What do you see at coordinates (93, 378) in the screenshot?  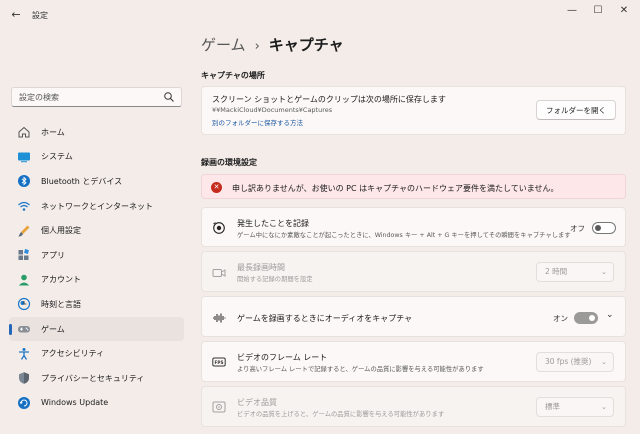 I see `sidebar-item-label: プライバシーとセキュリティ` at bounding box center [93, 378].